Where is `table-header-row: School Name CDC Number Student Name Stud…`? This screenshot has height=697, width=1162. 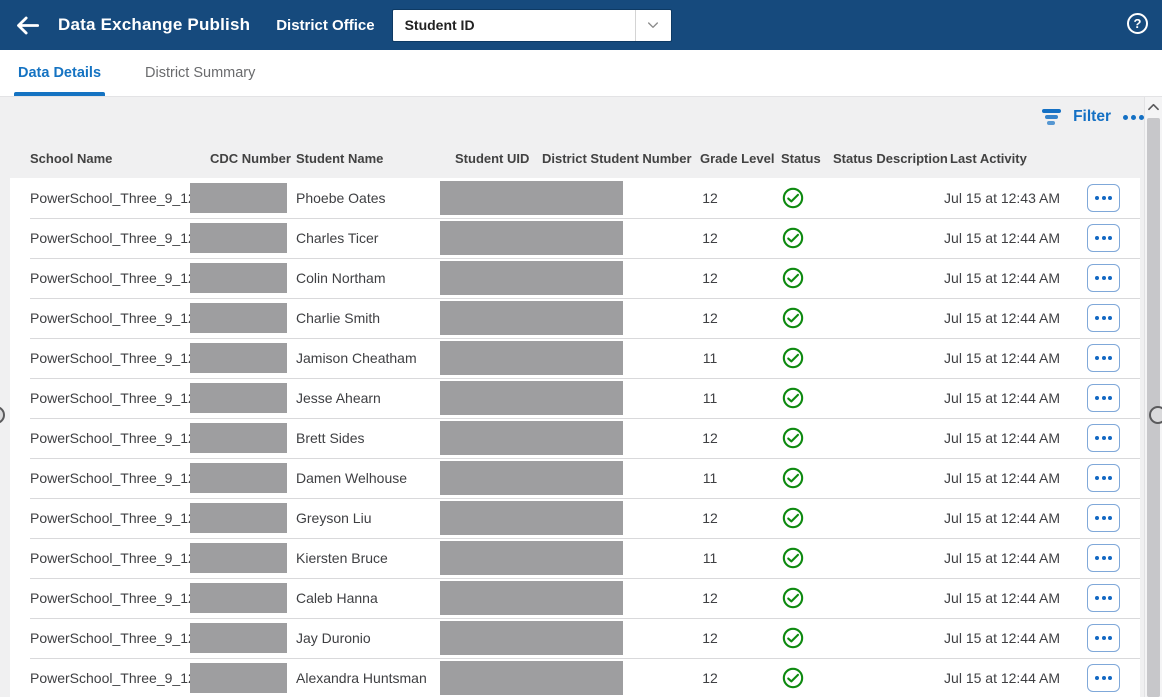
table-header-row: School Name CDC Number Student Name Stud… is located at coordinates (581, 159).